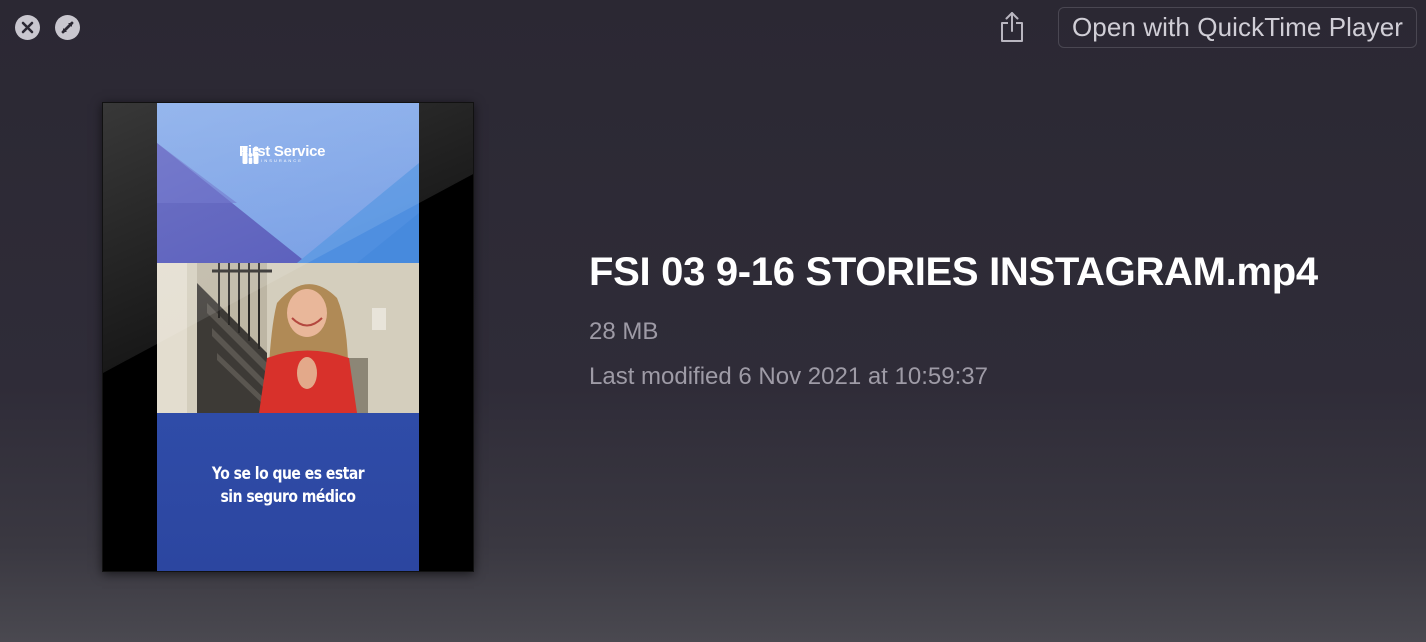 The height and width of the screenshot is (642, 1426). I want to click on video-header-panel: First Service INSURANCE, so click(288, 183).